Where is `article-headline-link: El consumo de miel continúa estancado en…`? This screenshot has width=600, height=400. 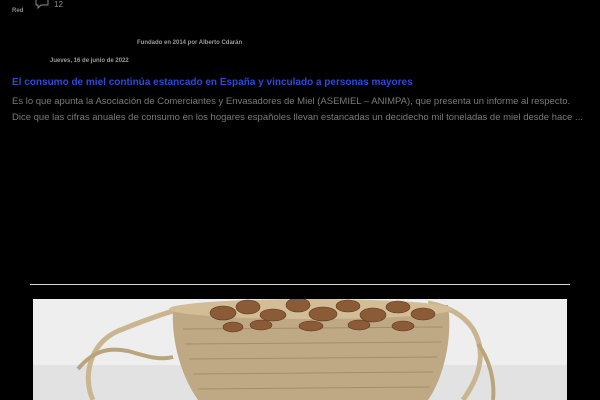 article-headline-link: El consumo de miel continúa estancado en… is located at coordinates (302, 82).